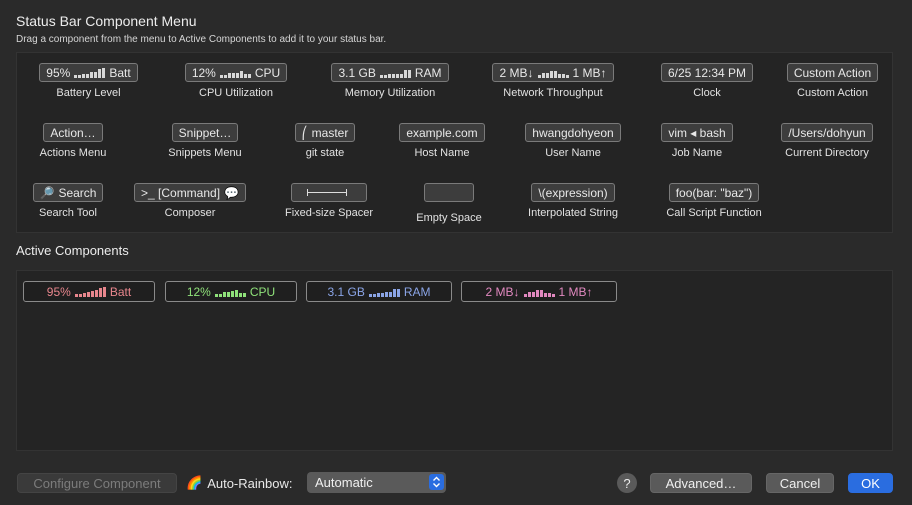 The width and height of the screenshot is (912, 505). Describe the element at coordinates (236, 93) in the screenshot. I see `palette-label: CPU Utilization` at that location.